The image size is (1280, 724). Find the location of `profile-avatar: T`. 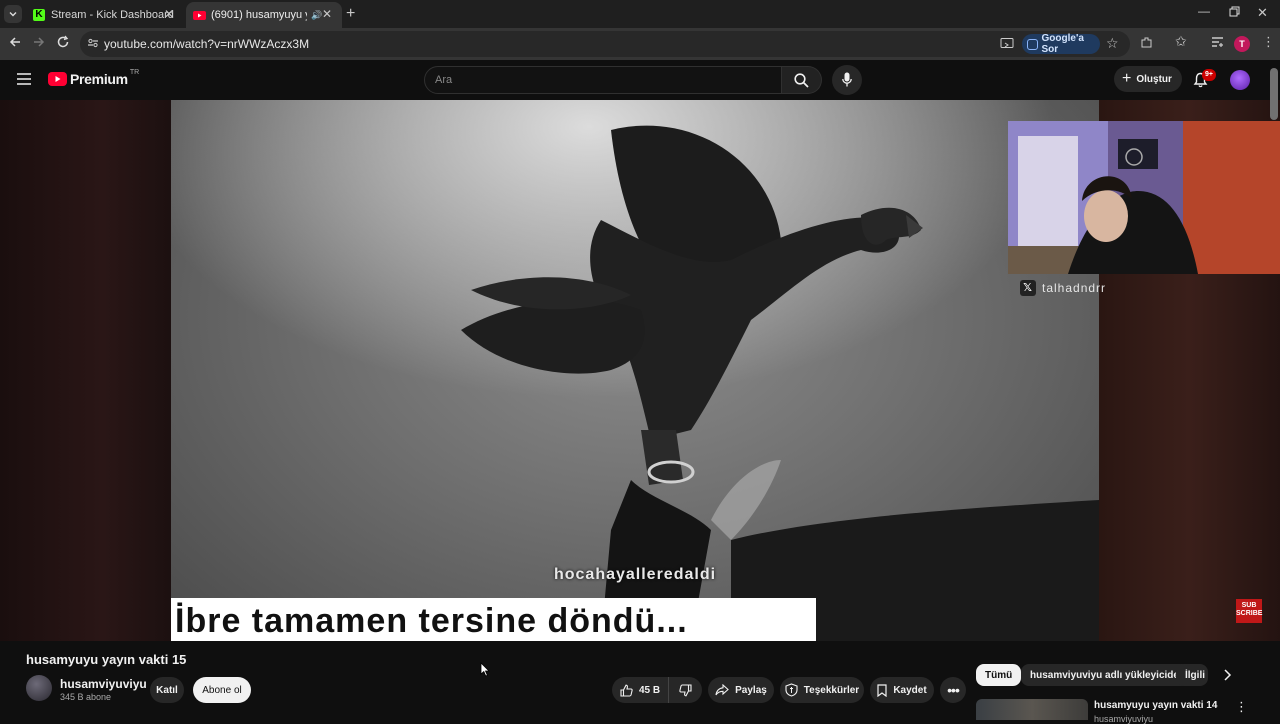

profile-avatar: T is located at coordinates (1242, 44).